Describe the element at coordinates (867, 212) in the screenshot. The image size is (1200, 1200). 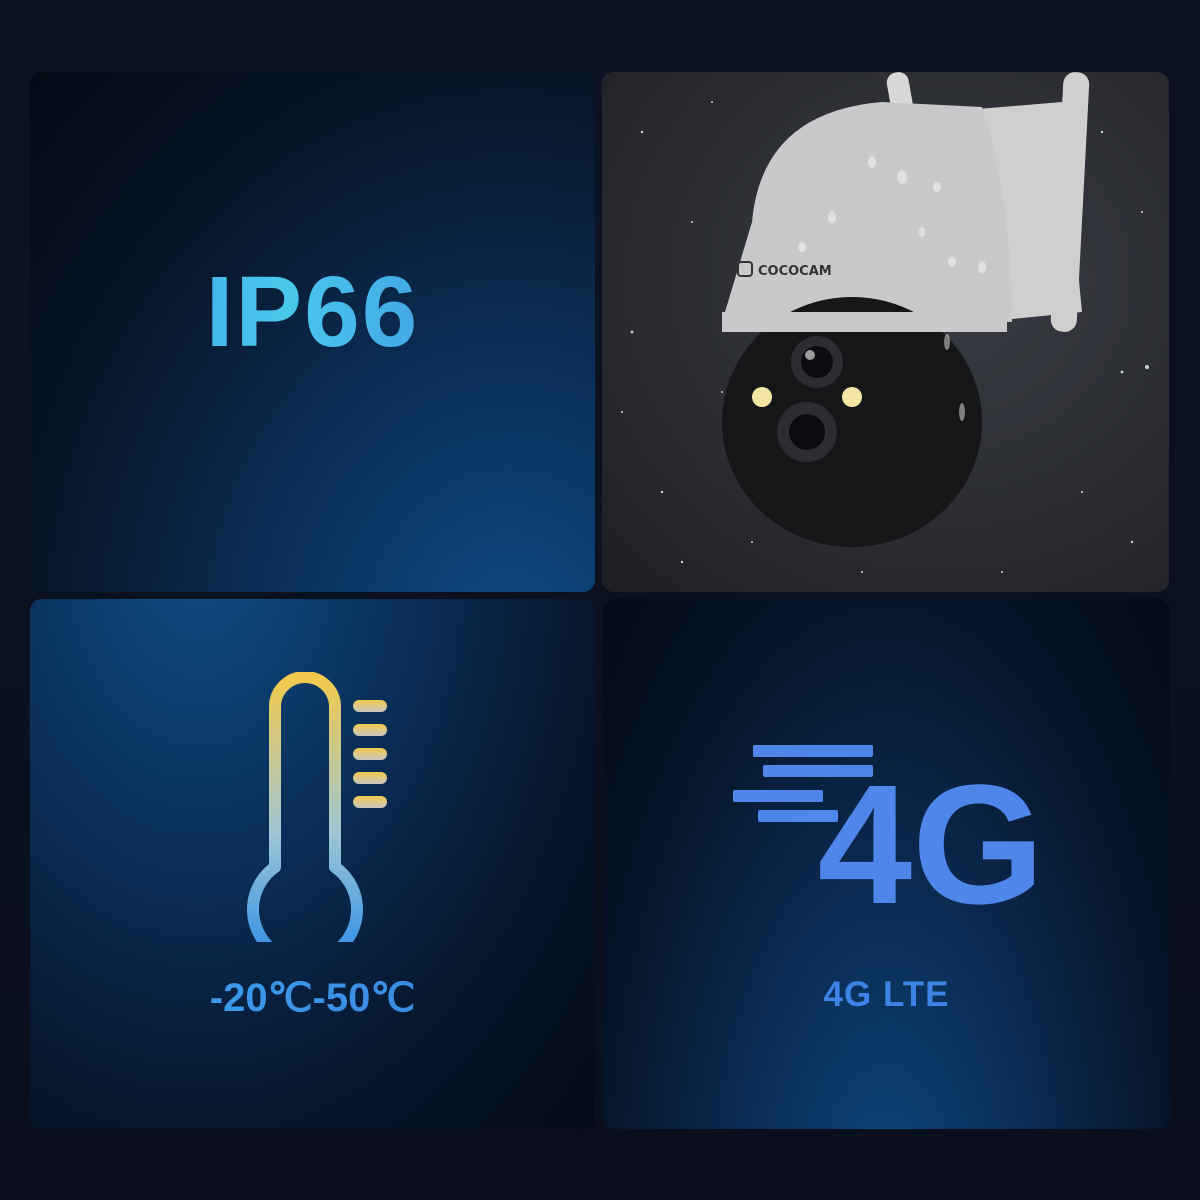
I see `camera-dome` at that location.